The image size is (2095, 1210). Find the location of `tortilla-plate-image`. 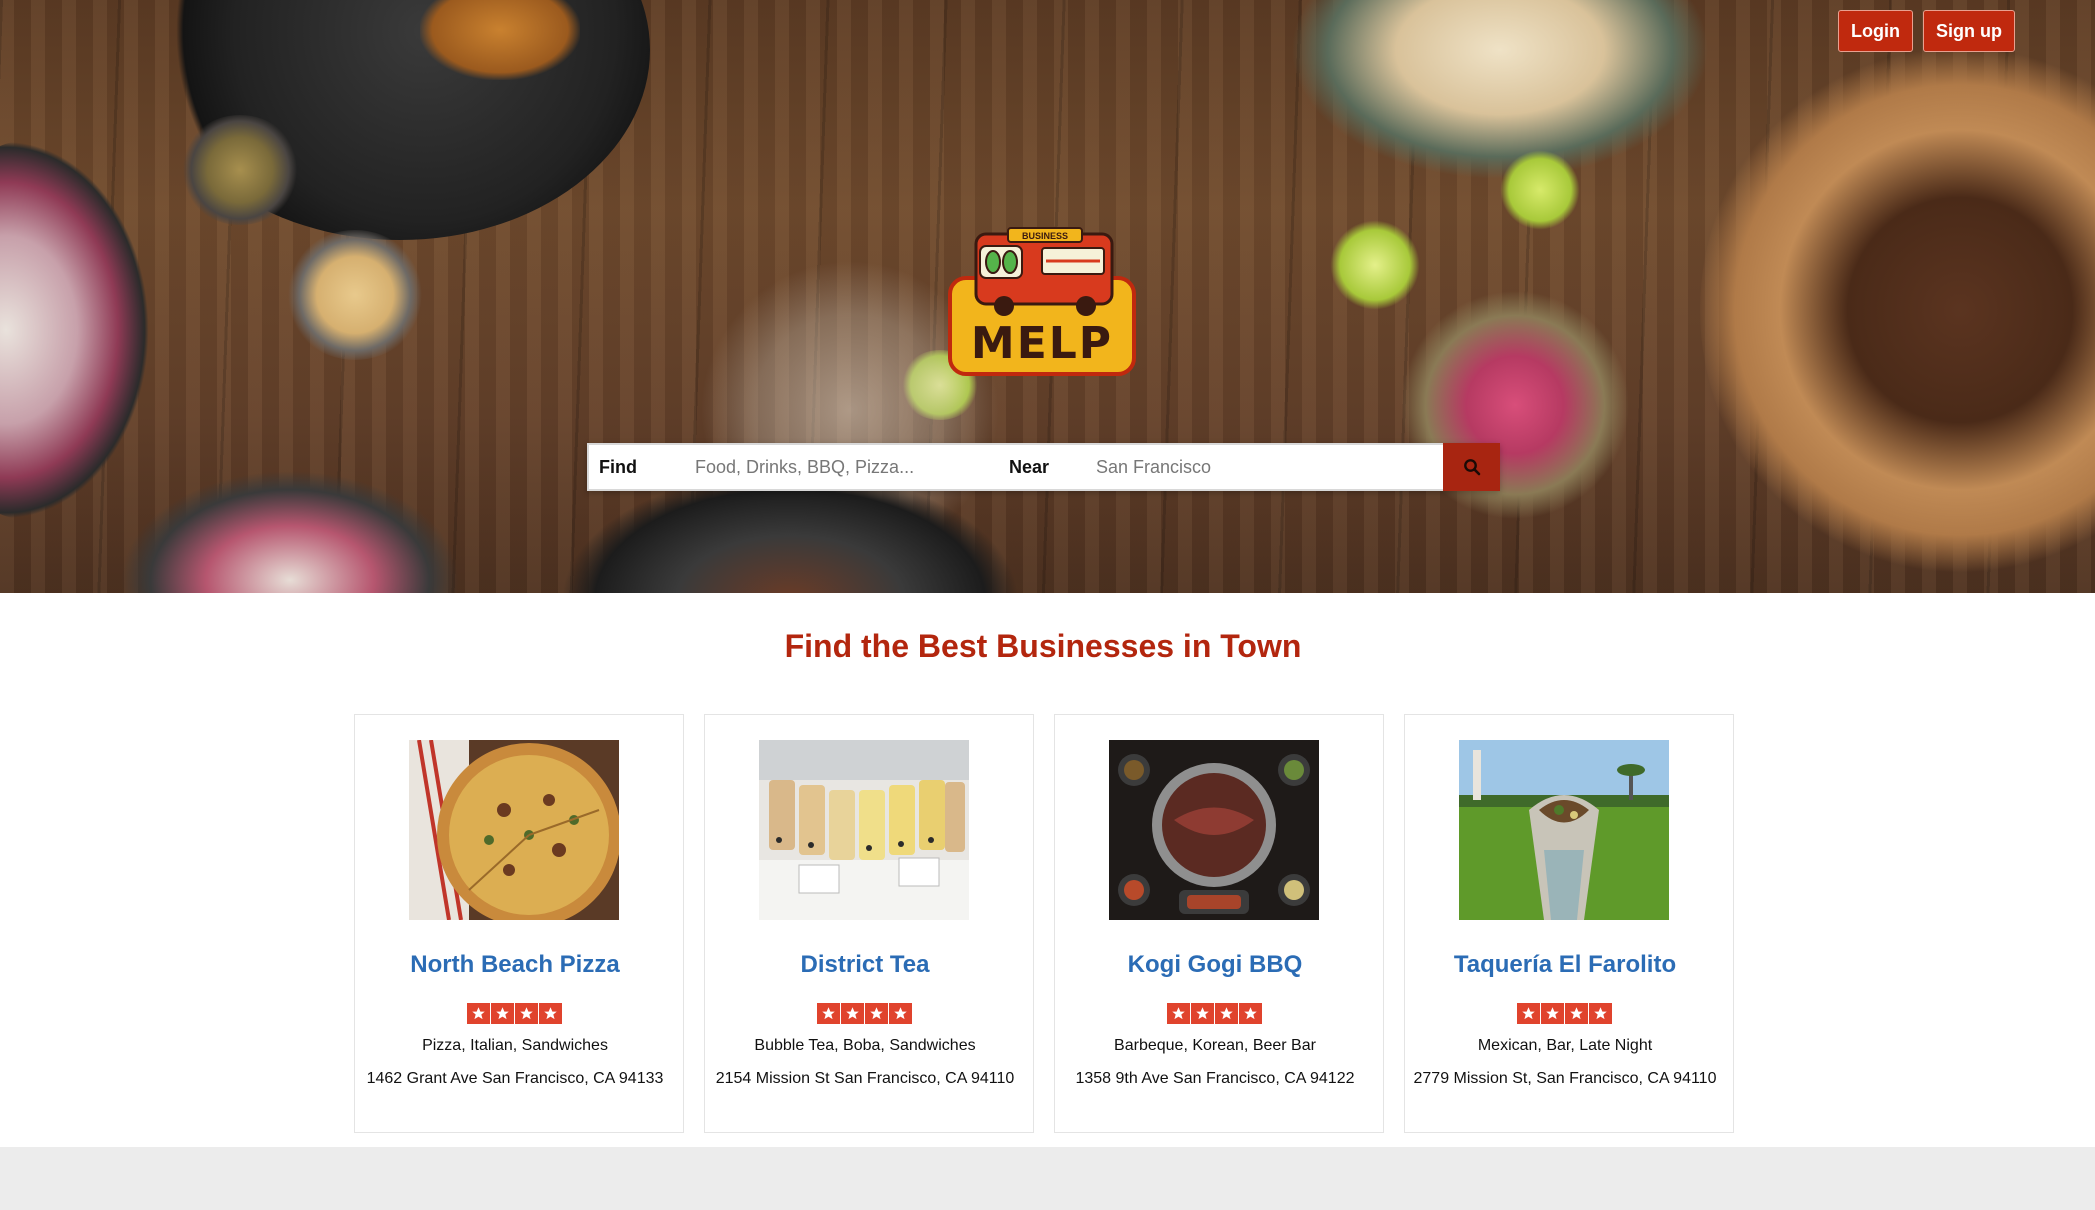

tortilla-plate-image is located at coordinates (1500, 90).